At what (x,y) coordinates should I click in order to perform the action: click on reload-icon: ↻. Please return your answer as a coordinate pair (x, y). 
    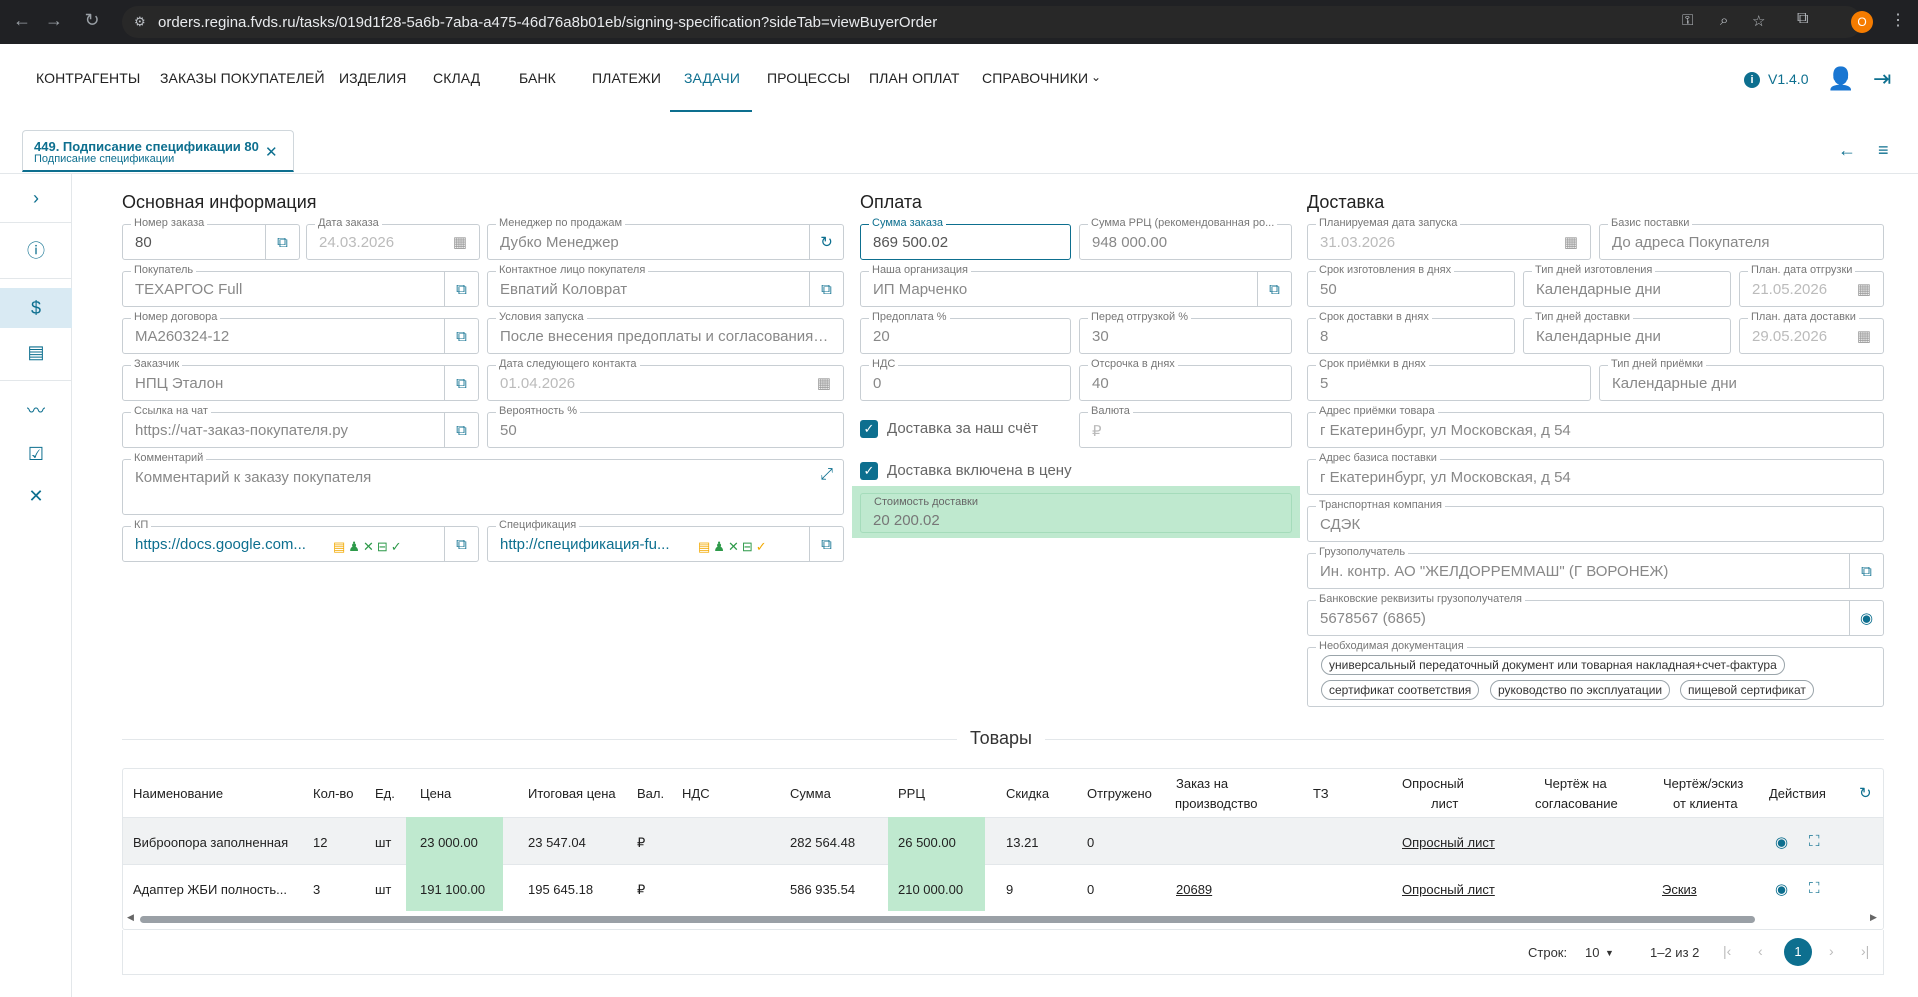
    Looking at the image, I should click on (92, 20).